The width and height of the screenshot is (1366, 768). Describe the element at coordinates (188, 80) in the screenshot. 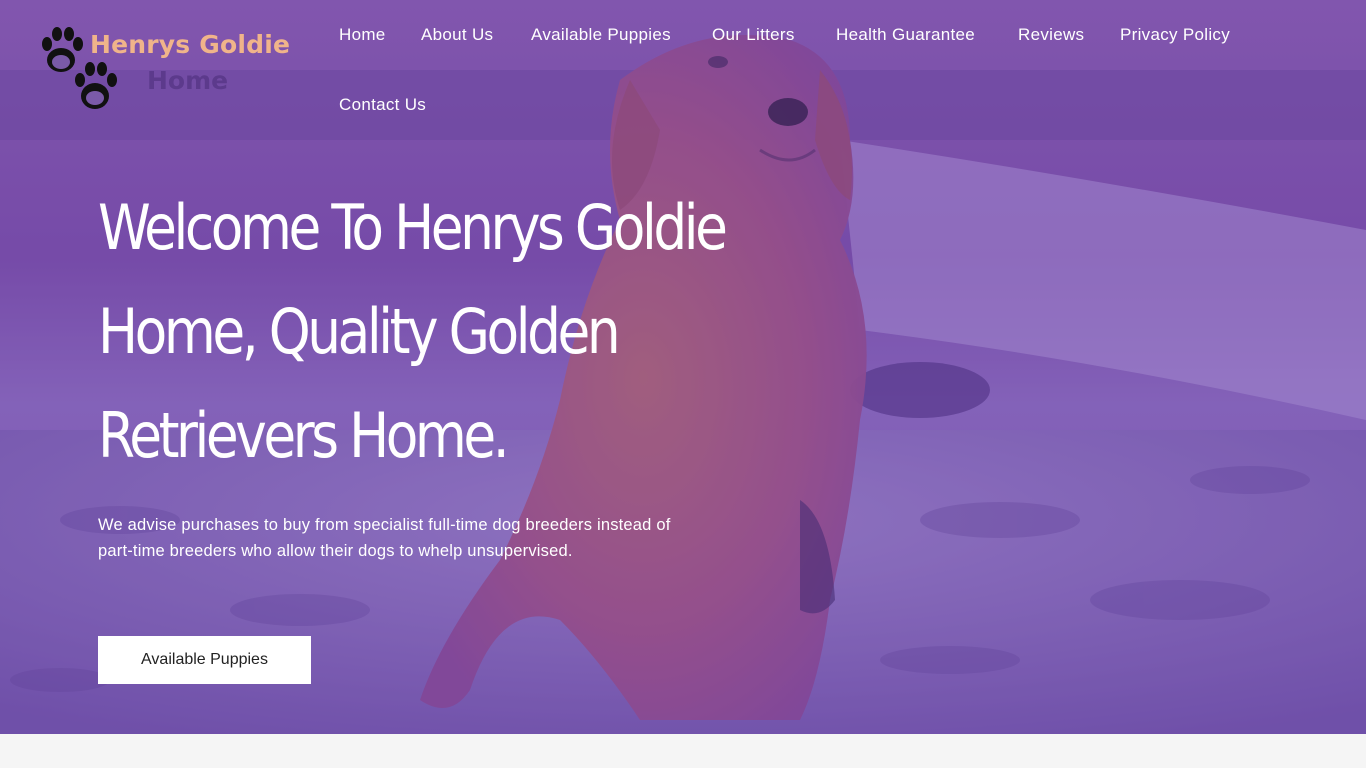

I see `logo-text-line2: Home` at that location.